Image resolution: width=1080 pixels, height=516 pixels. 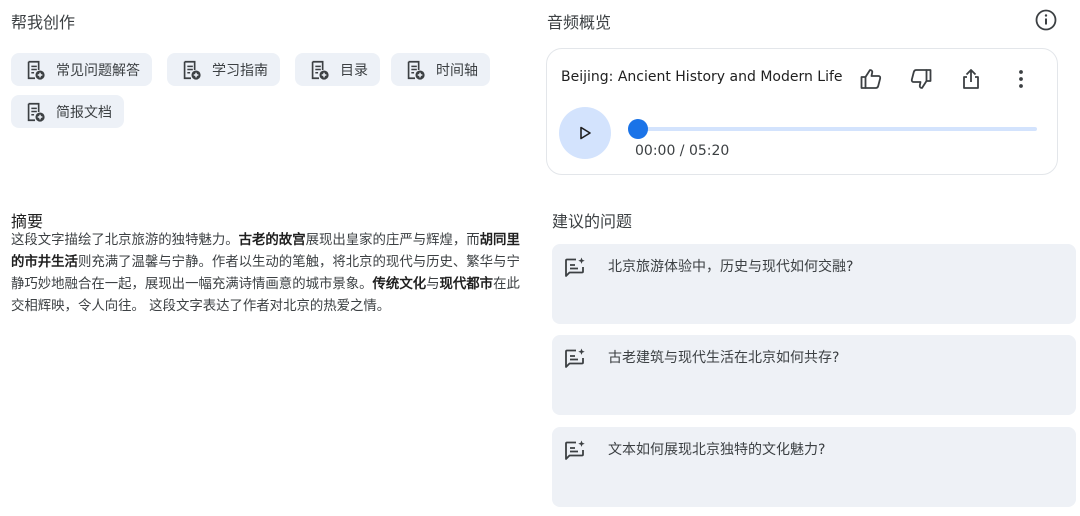 What do you see at coordinates (592, 221) in the screenshot?
I see `suggested-questions-title: 建议的问题` at bounding box center [592, 221].